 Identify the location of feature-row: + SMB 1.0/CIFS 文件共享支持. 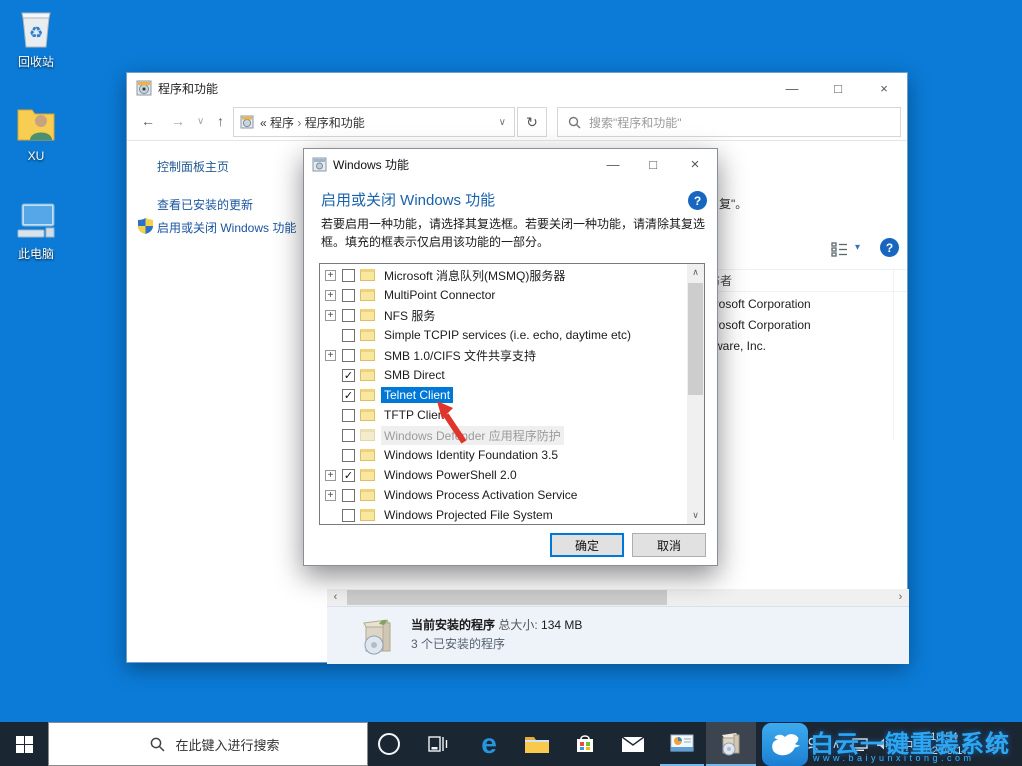
(503, 355).